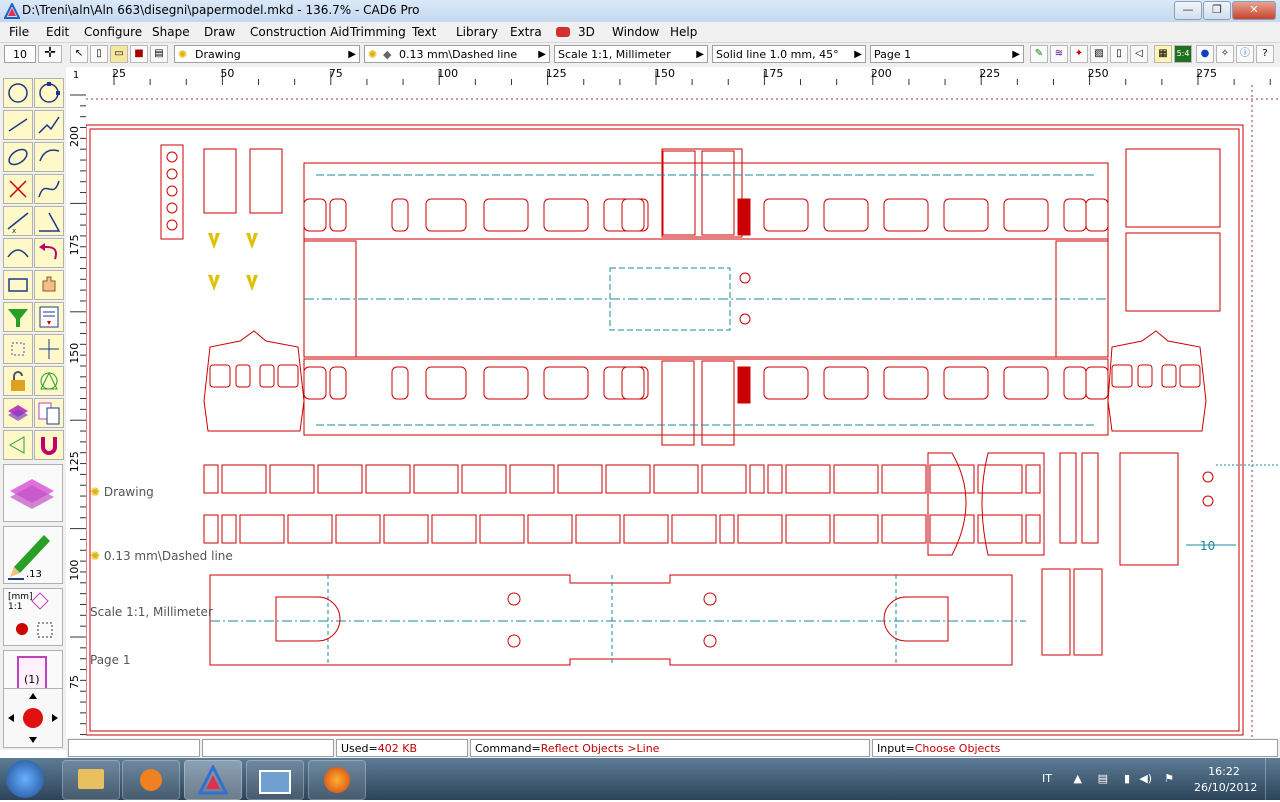 The height and width of the screenshot is (802, 1280). What do you see at coordinates (1047, 778) in the screenshot?
I see `language-indicator: IT` at bounding box center [1047, 778].